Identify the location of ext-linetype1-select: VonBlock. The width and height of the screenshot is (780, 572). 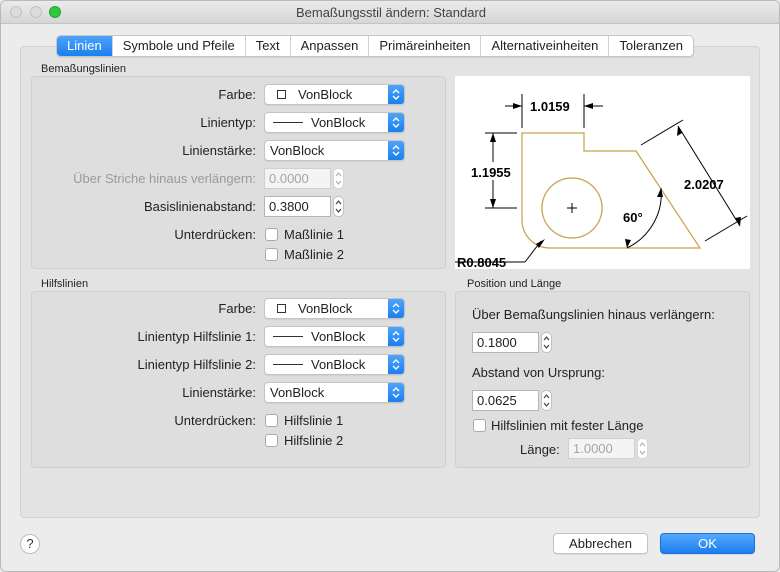
(334, 336).